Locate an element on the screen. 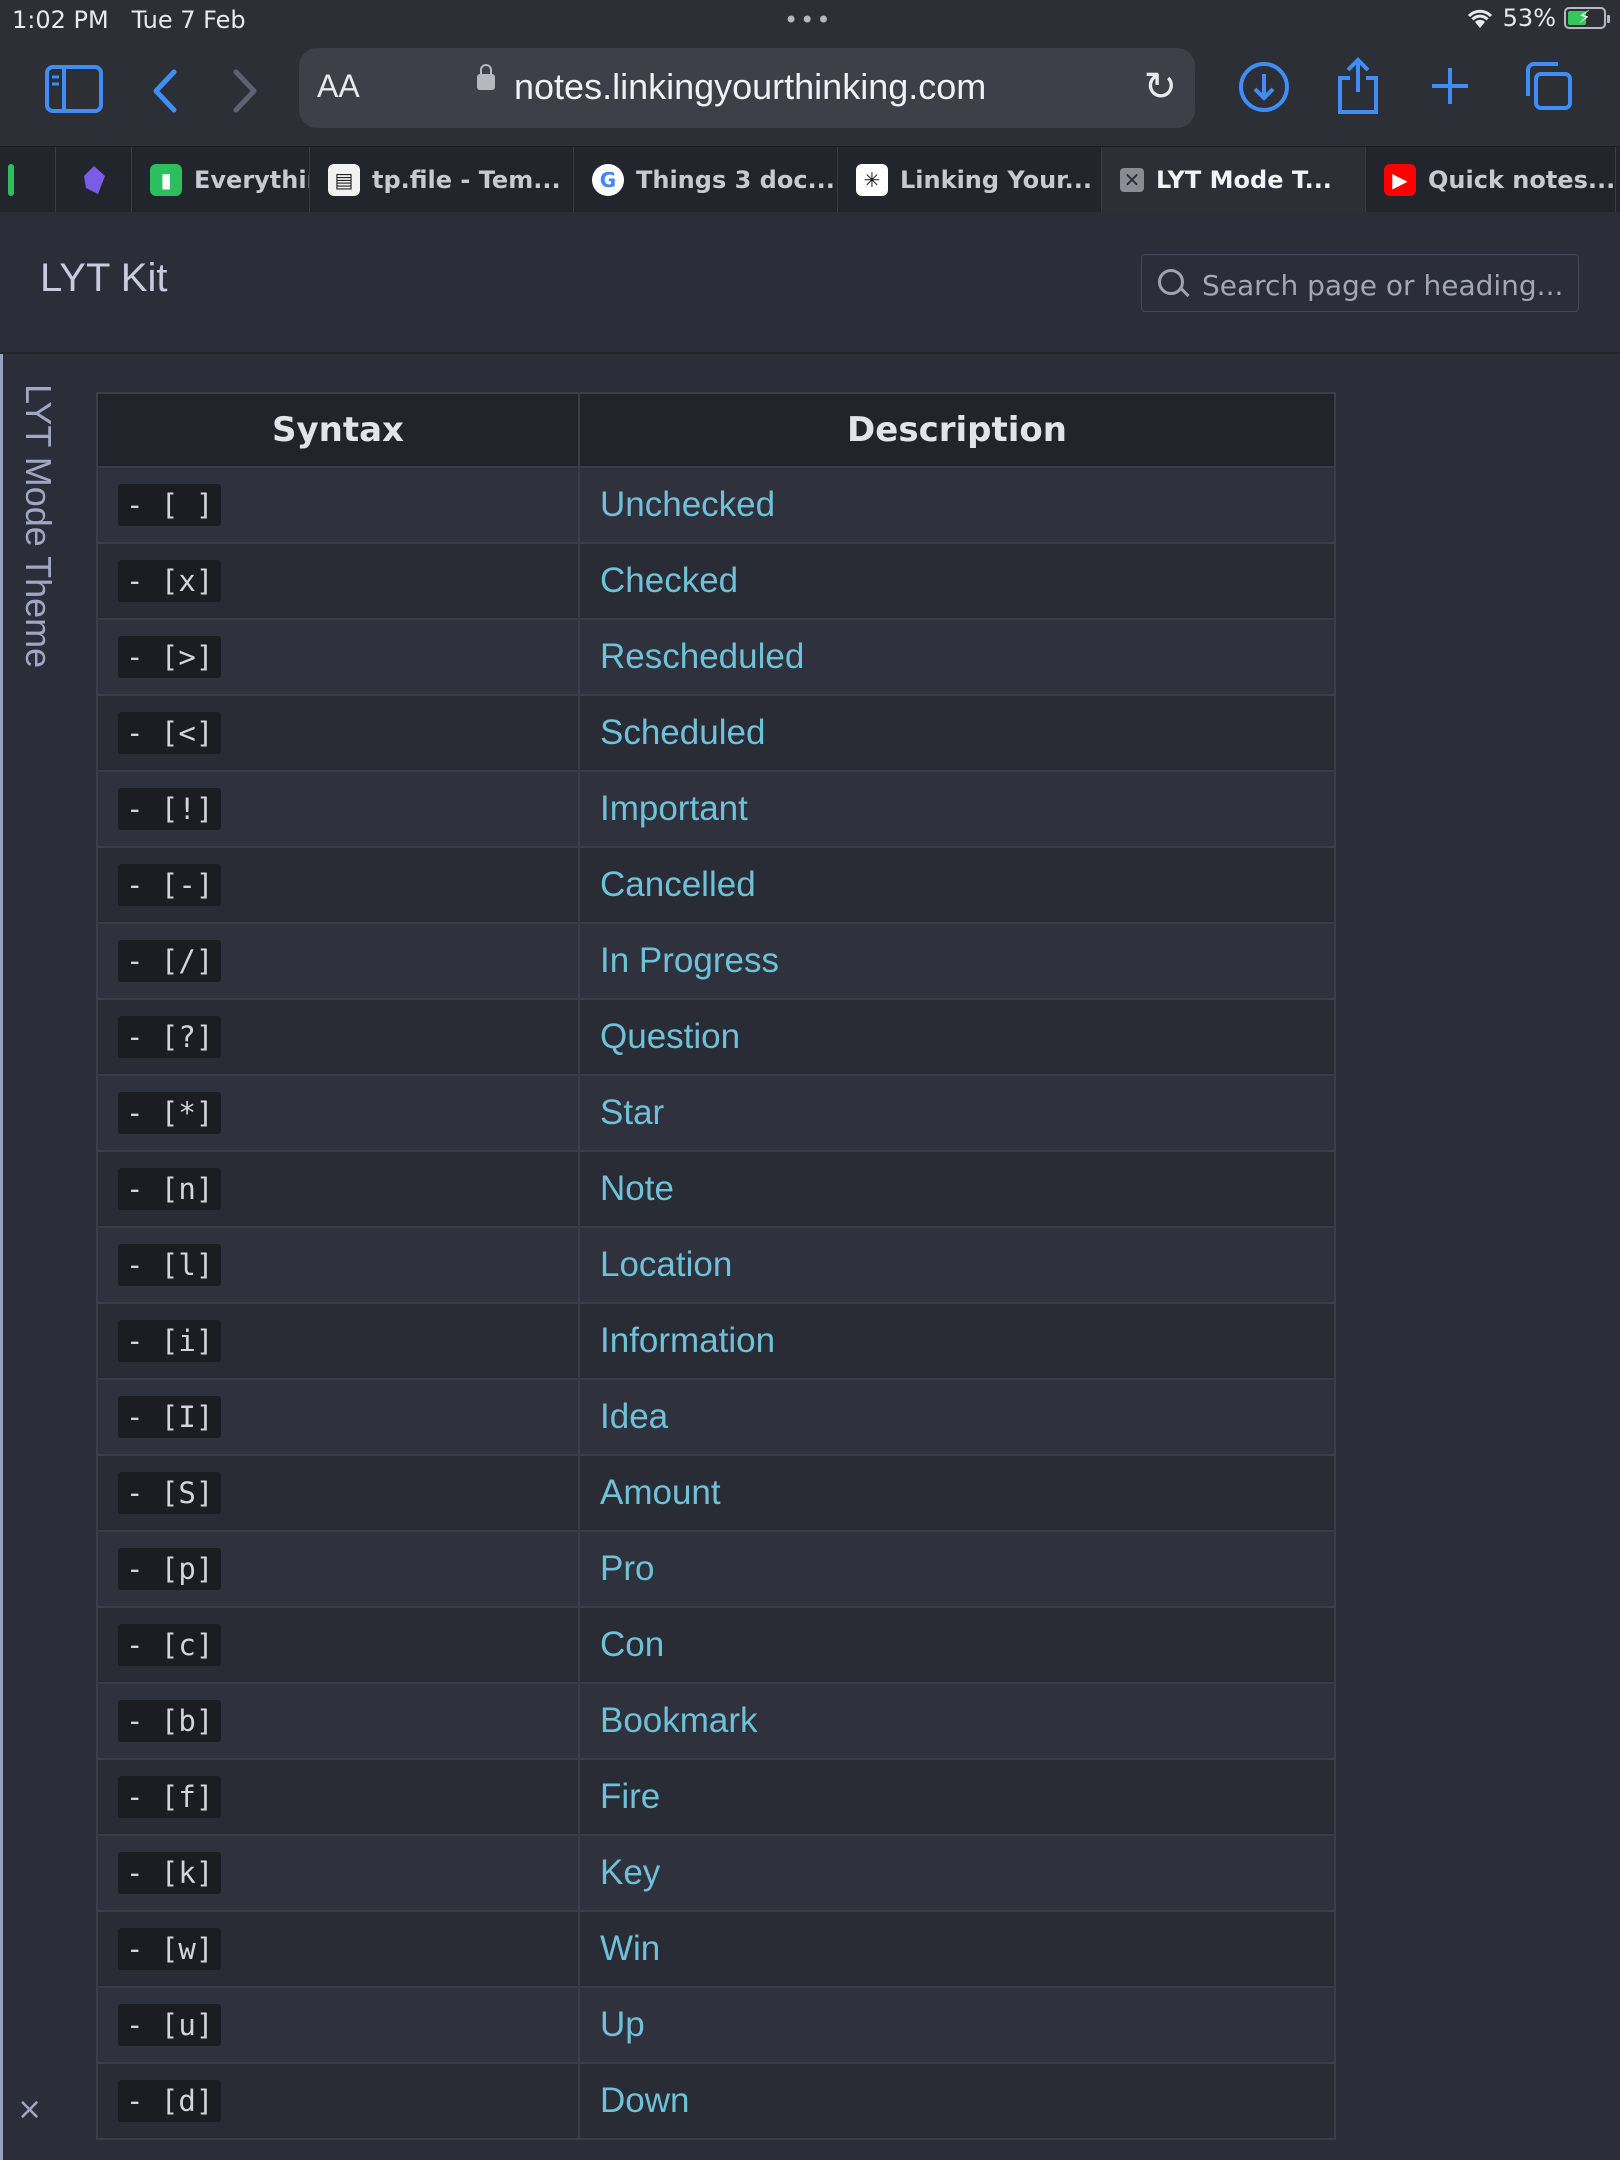  sidebar-icon is located at coordinates (74, 89).